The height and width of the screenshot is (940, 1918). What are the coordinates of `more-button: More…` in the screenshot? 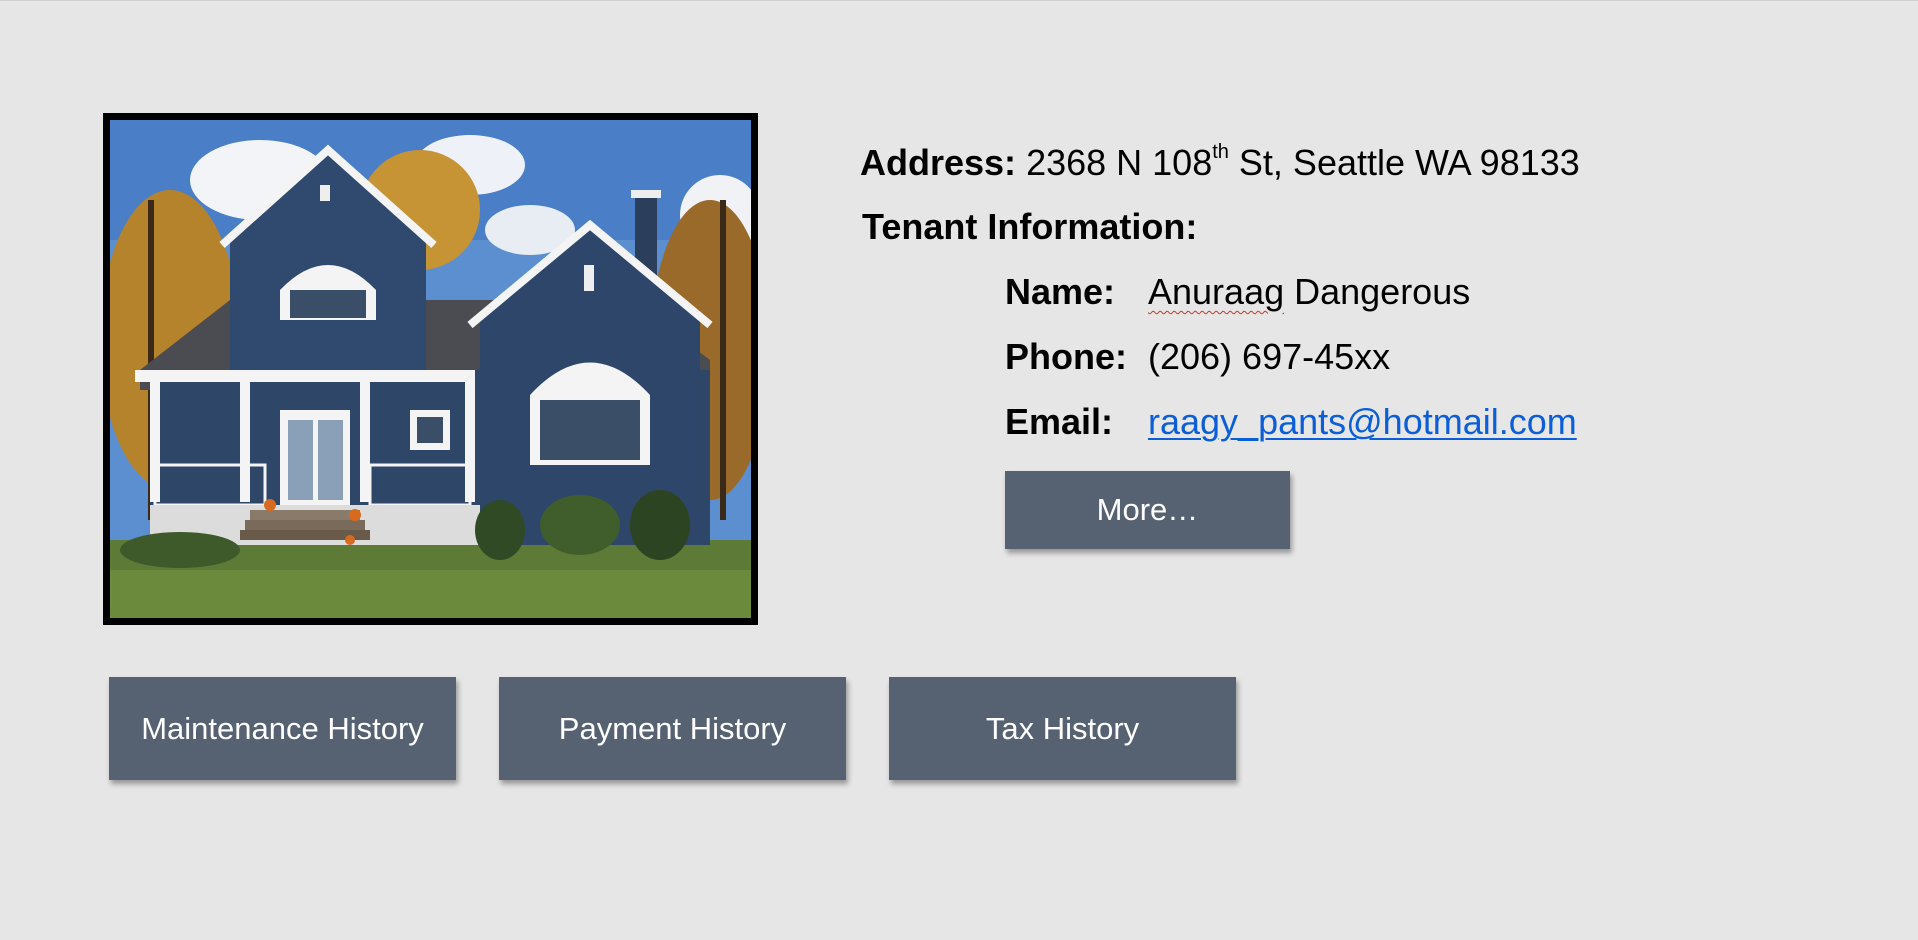 It's located at (1147, 510).